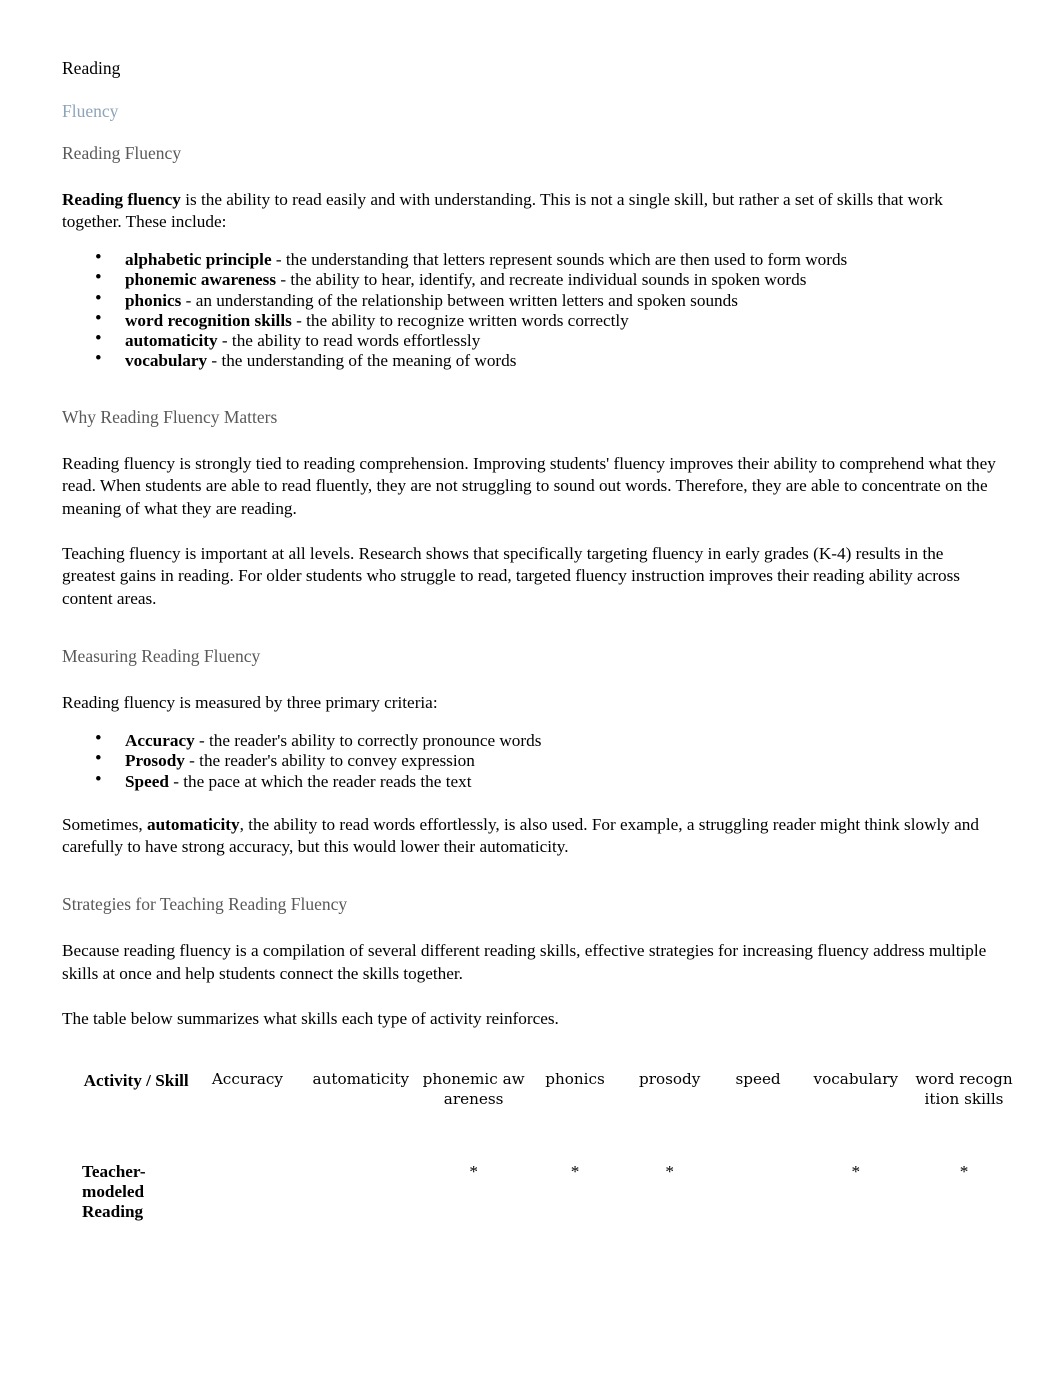 This screenshot has width=1062, height=1377. Describe the element at coordinates (155, 761) in the screenshot. I see `list-item-term: Prosody` at that location.